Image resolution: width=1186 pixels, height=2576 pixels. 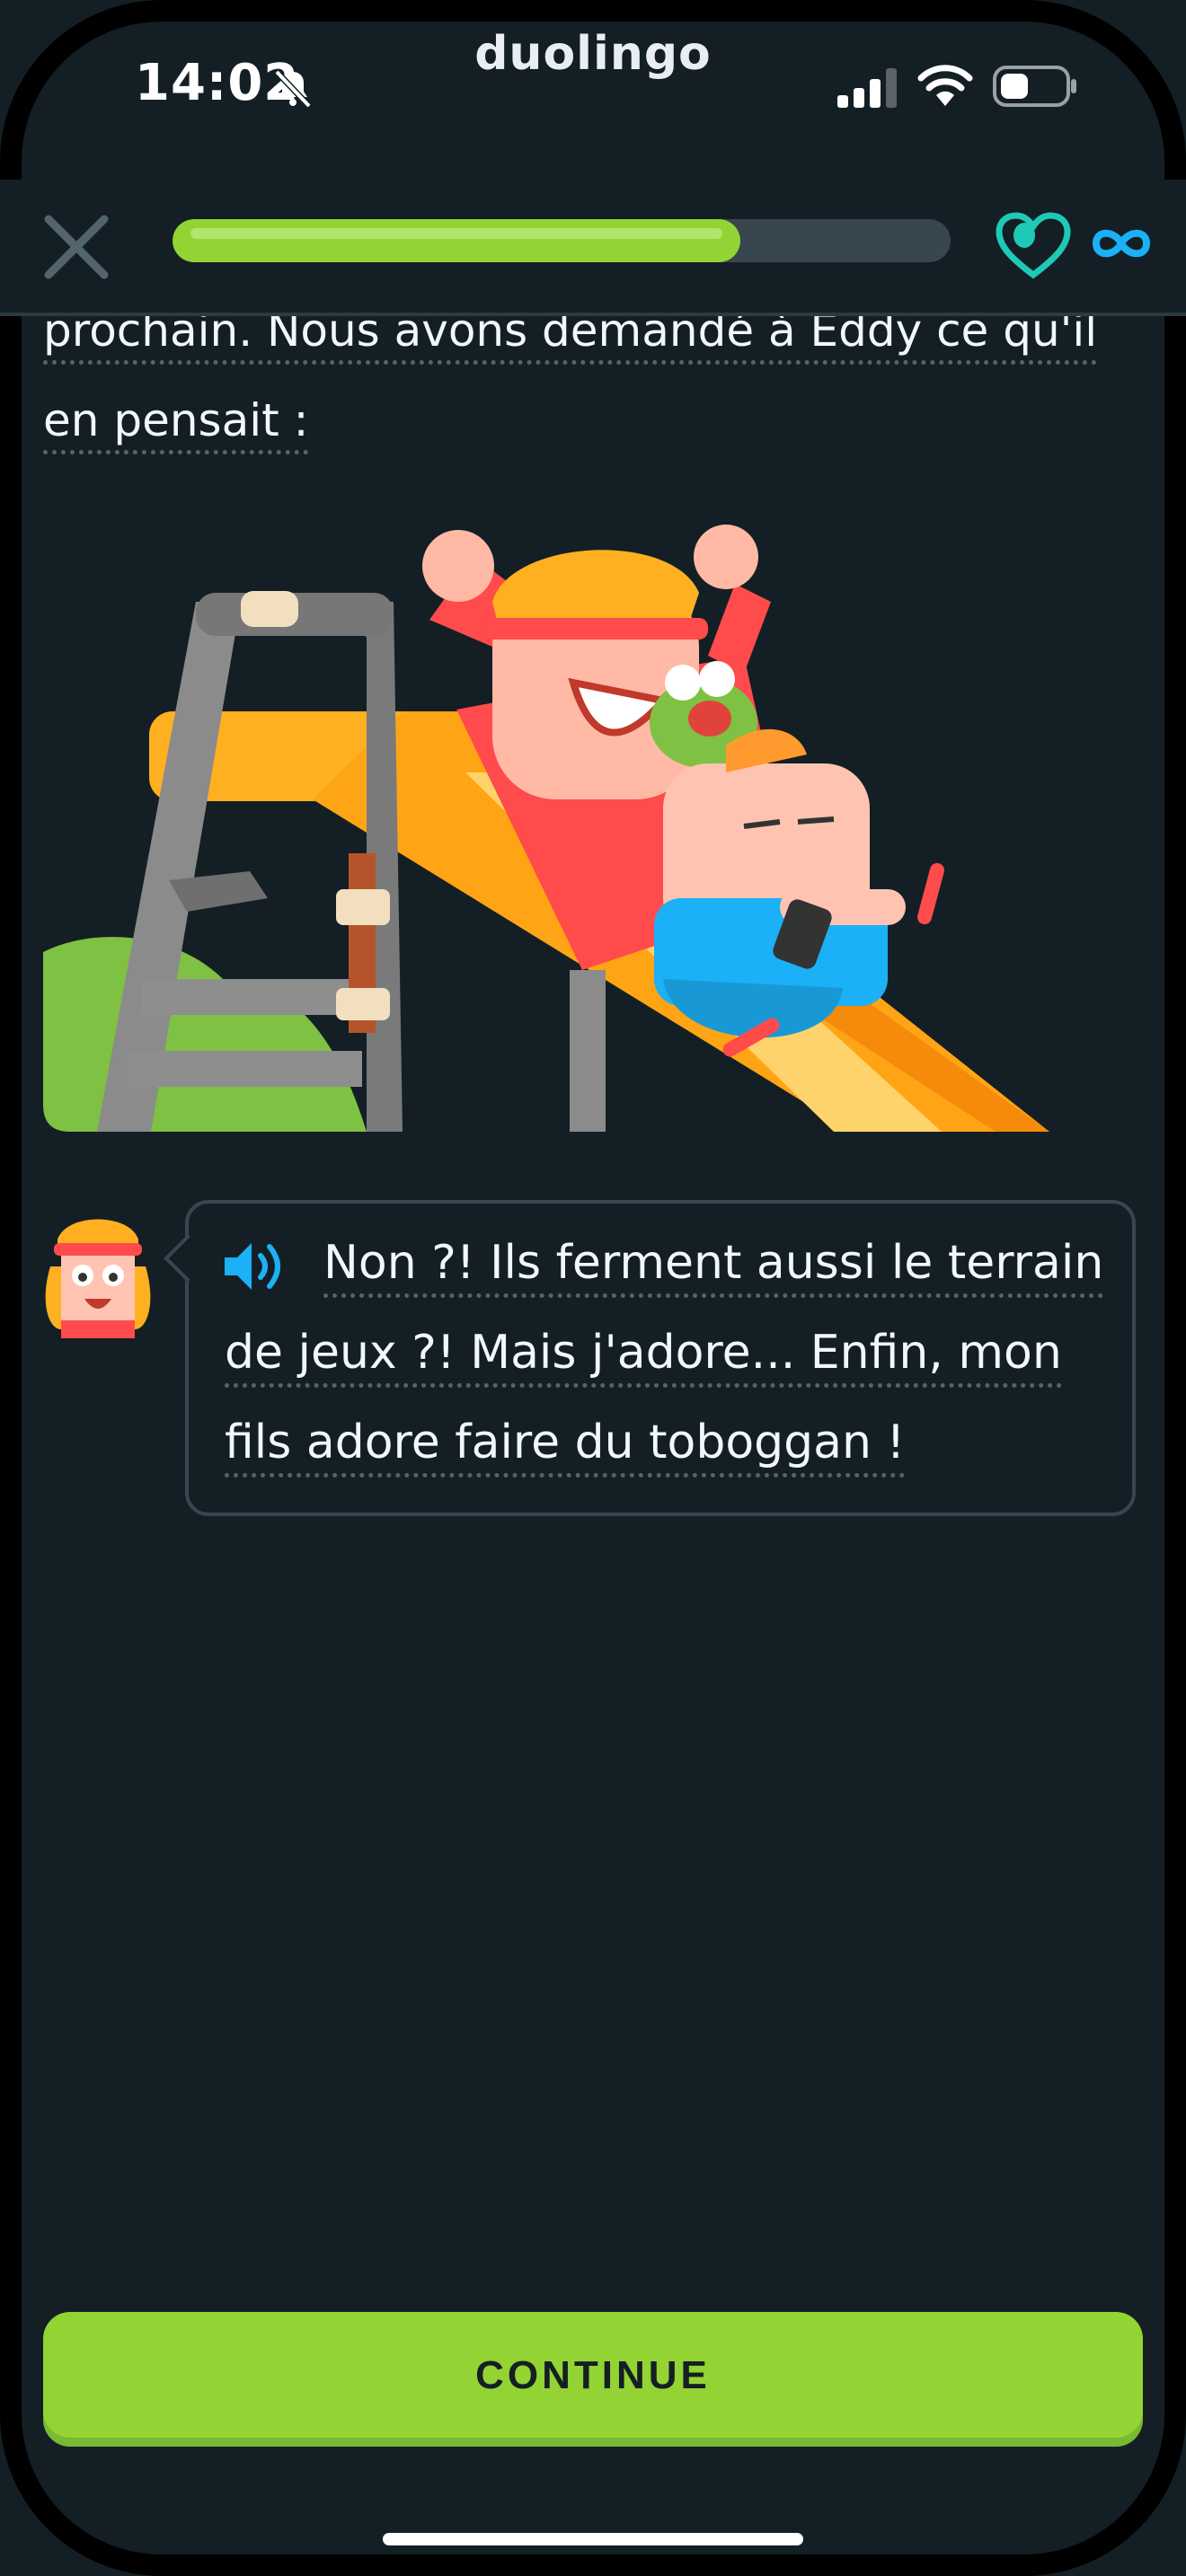 What do you see at coordinates (205, 1034) in the screenshot?
I see `bush-shape` at bounding box center [205, 1034].